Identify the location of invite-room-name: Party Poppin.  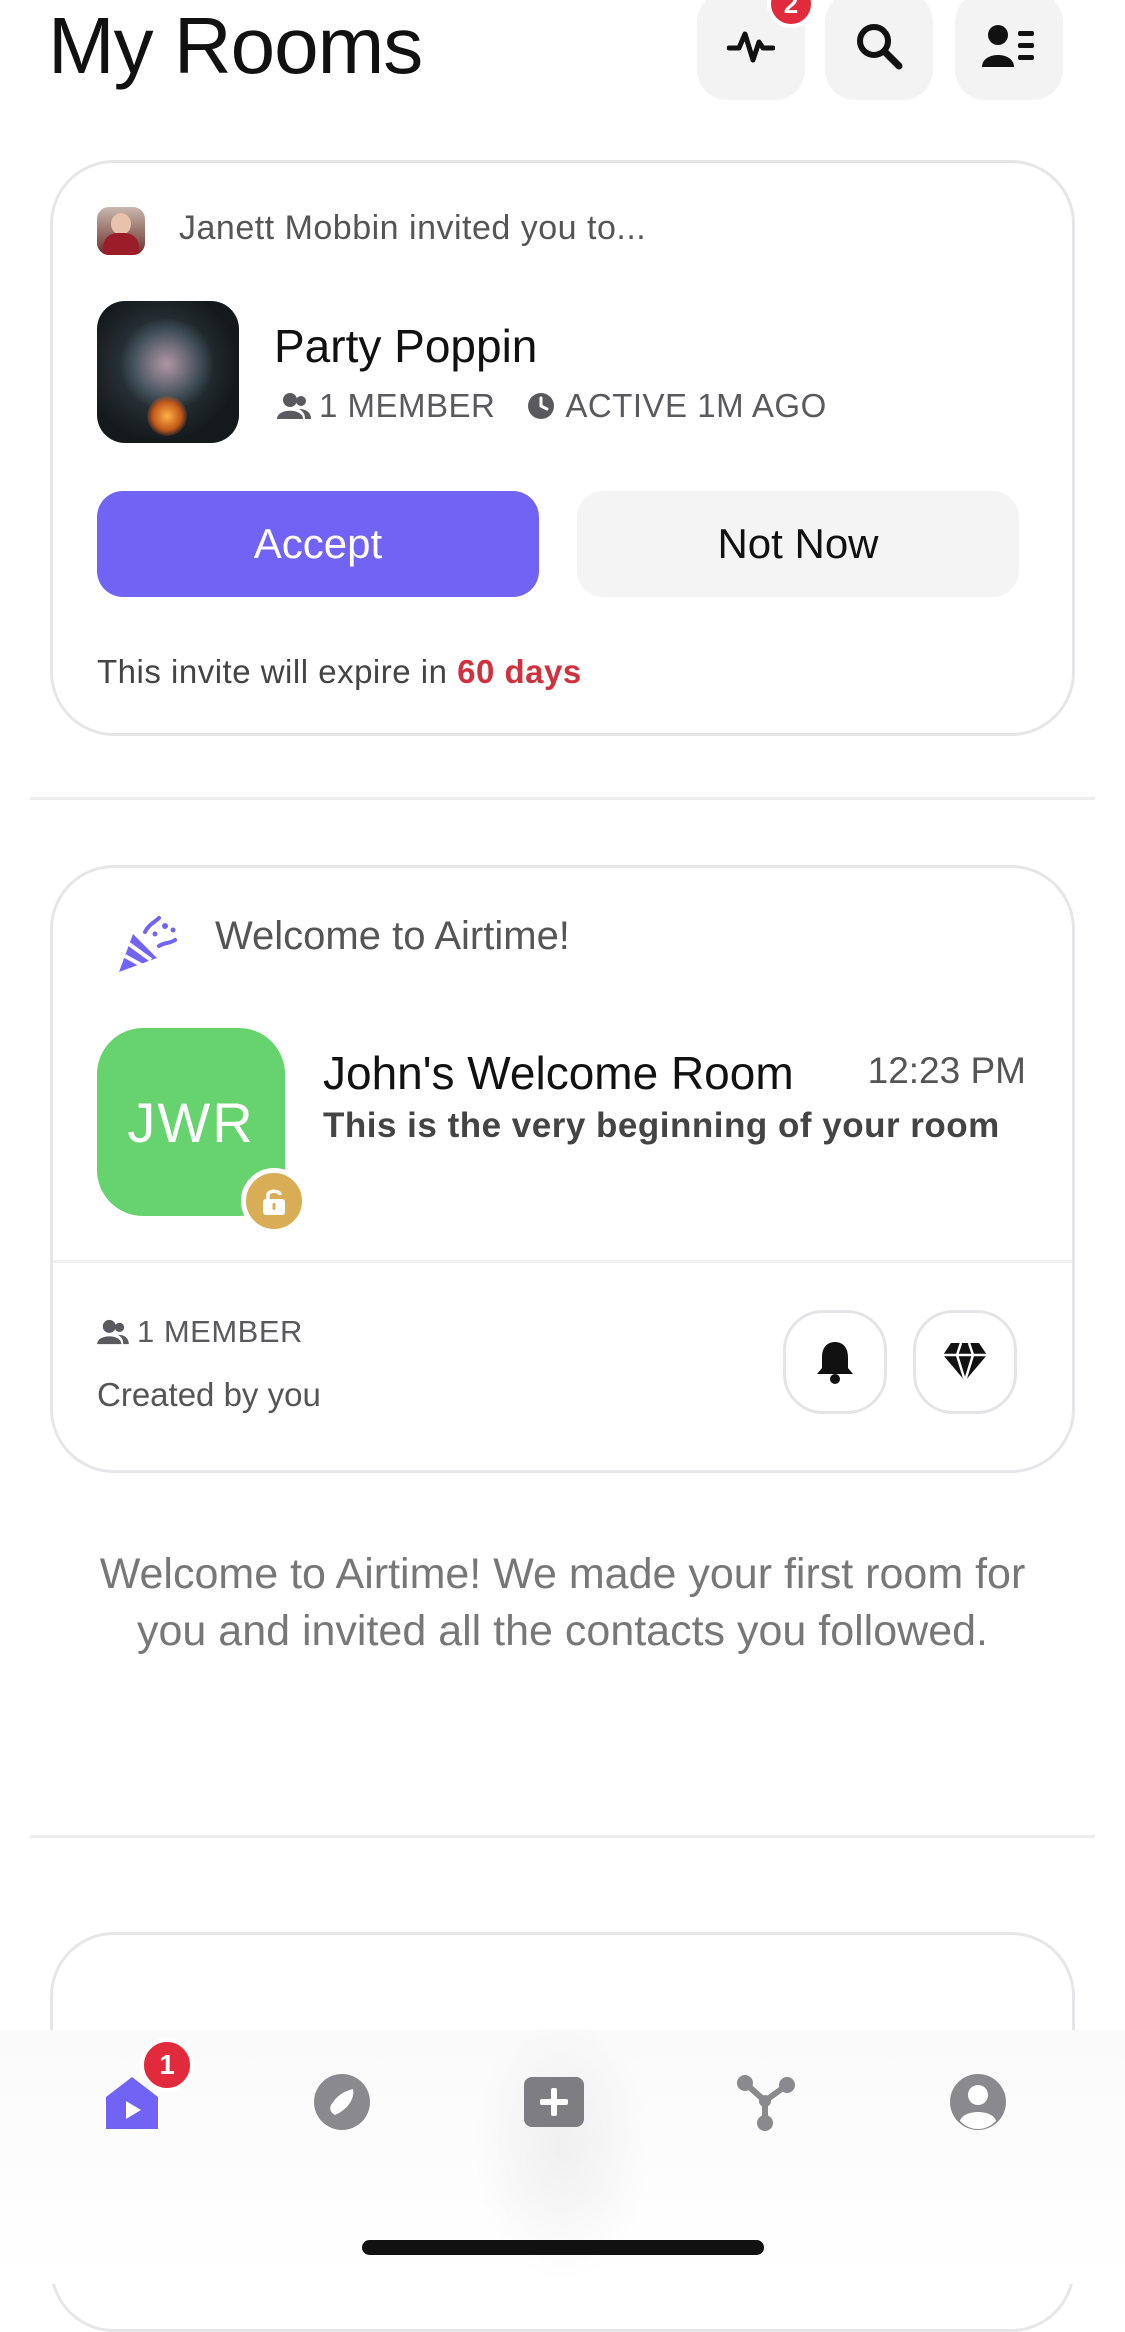
(405, 346).